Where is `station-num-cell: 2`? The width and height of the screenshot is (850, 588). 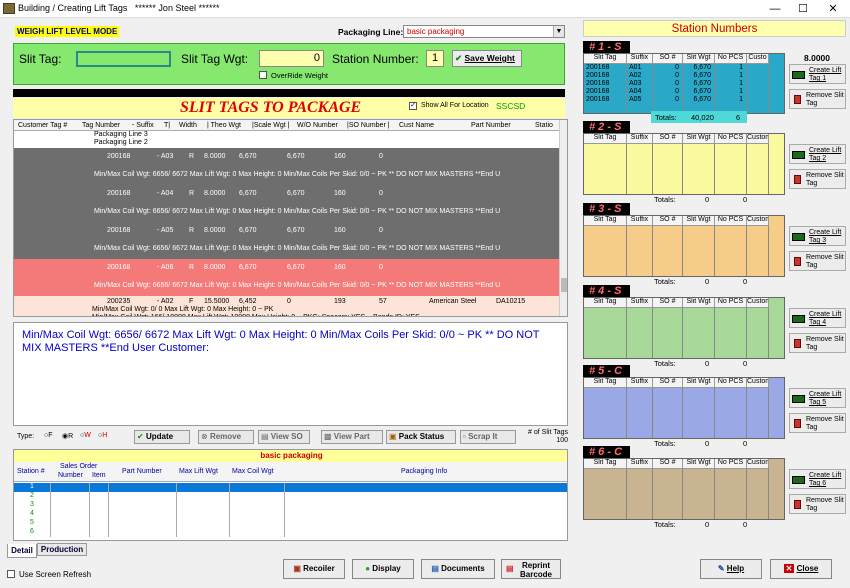 station-num-cell: 2 is located at coordinates (32, 495).